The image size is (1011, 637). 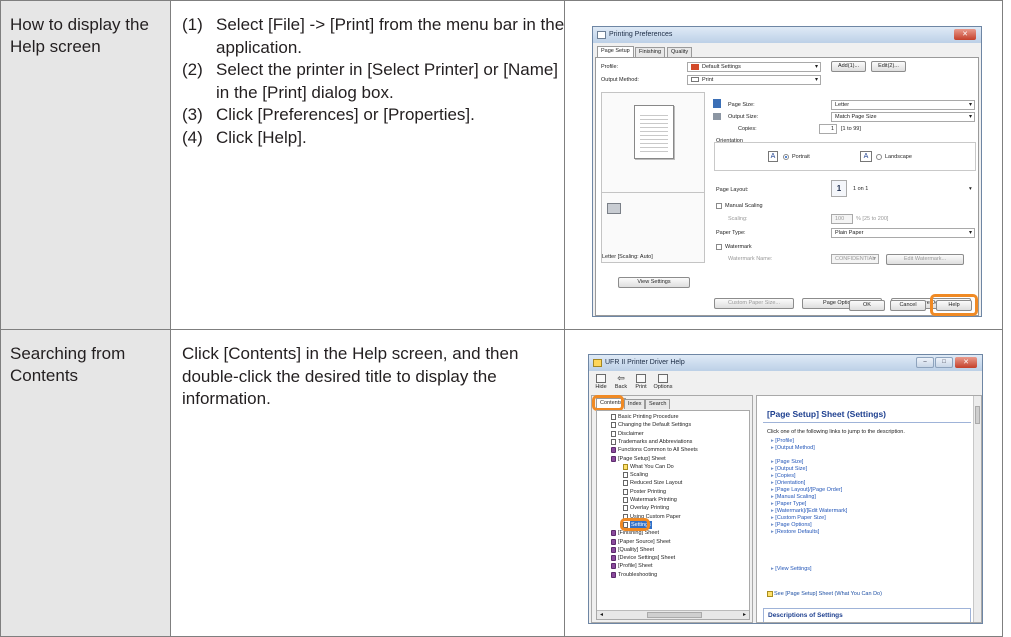 I want to click on portrait-radio, so click(x=786, y=157).